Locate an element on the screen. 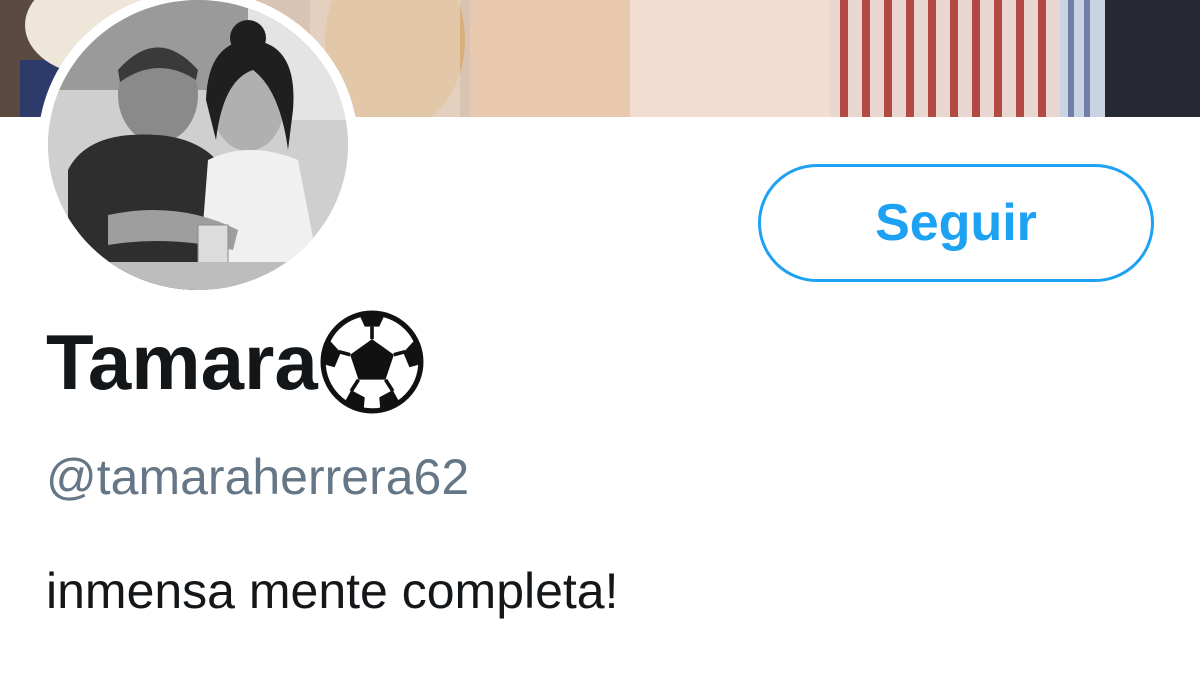 The image size is (1200, 675). avatar-photo is located at coordinates (198, 145).